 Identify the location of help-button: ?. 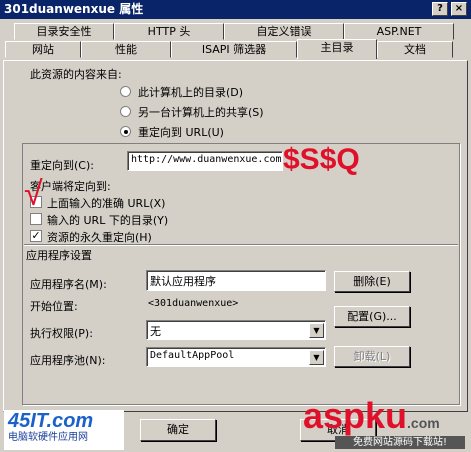
(440, 9).